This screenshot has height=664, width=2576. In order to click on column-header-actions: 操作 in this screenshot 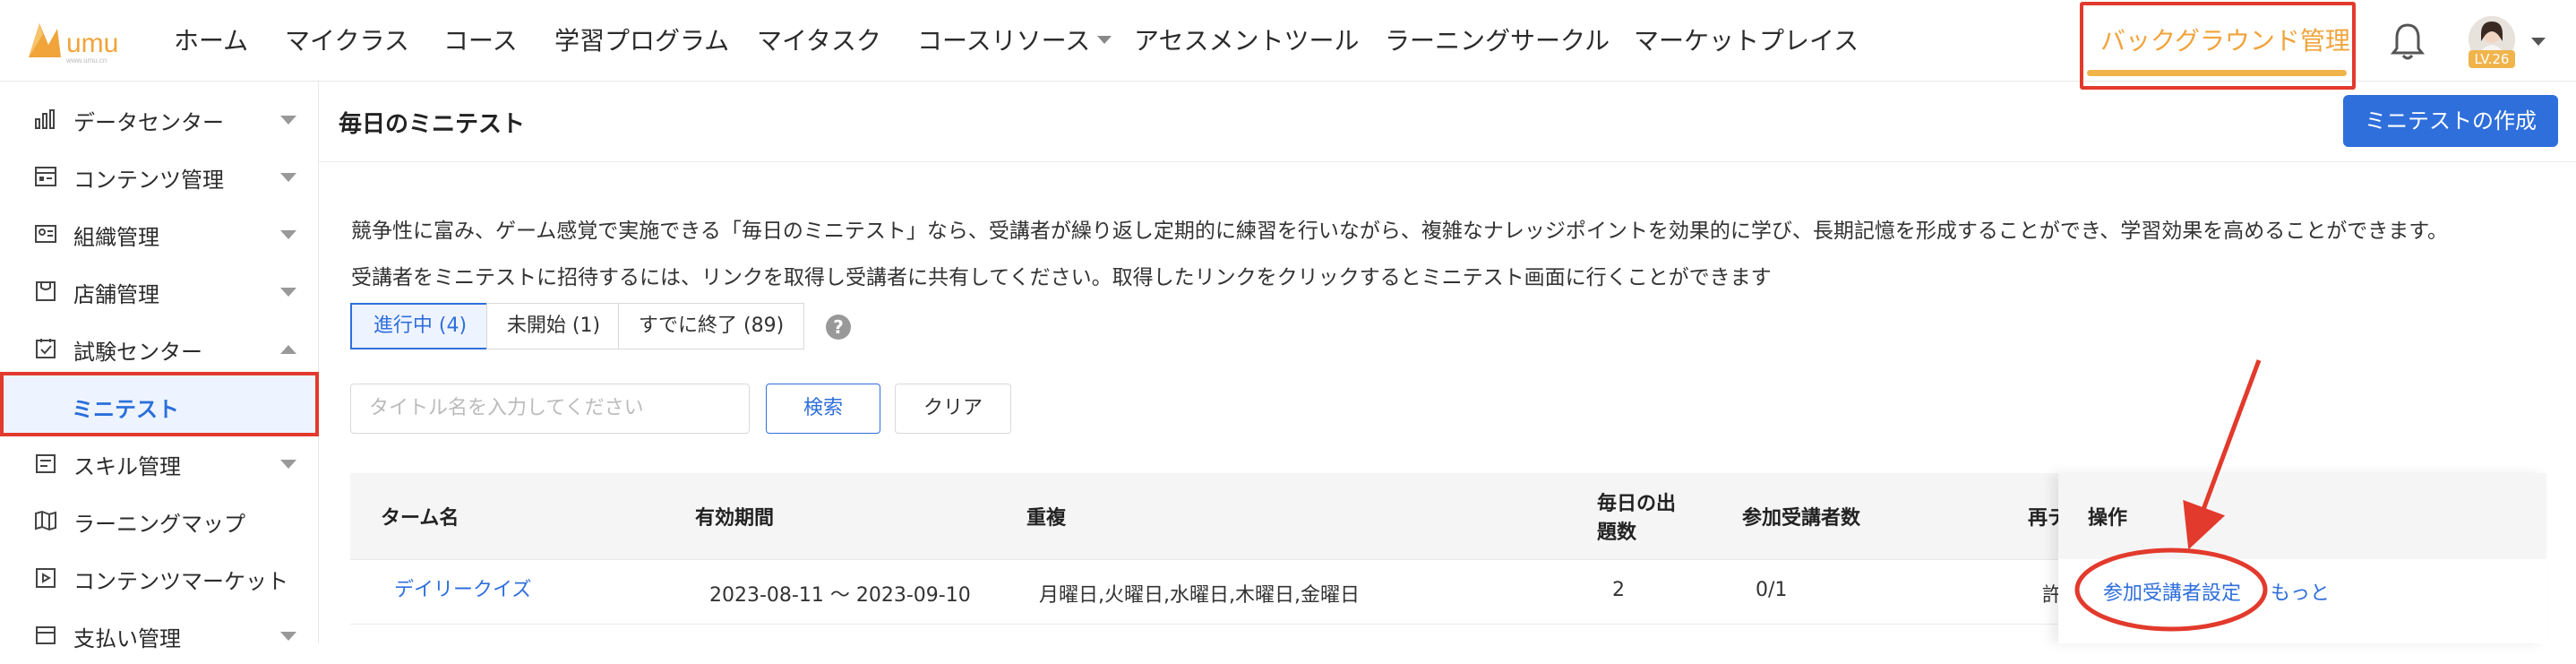, I will do `click(2108, 519)`.